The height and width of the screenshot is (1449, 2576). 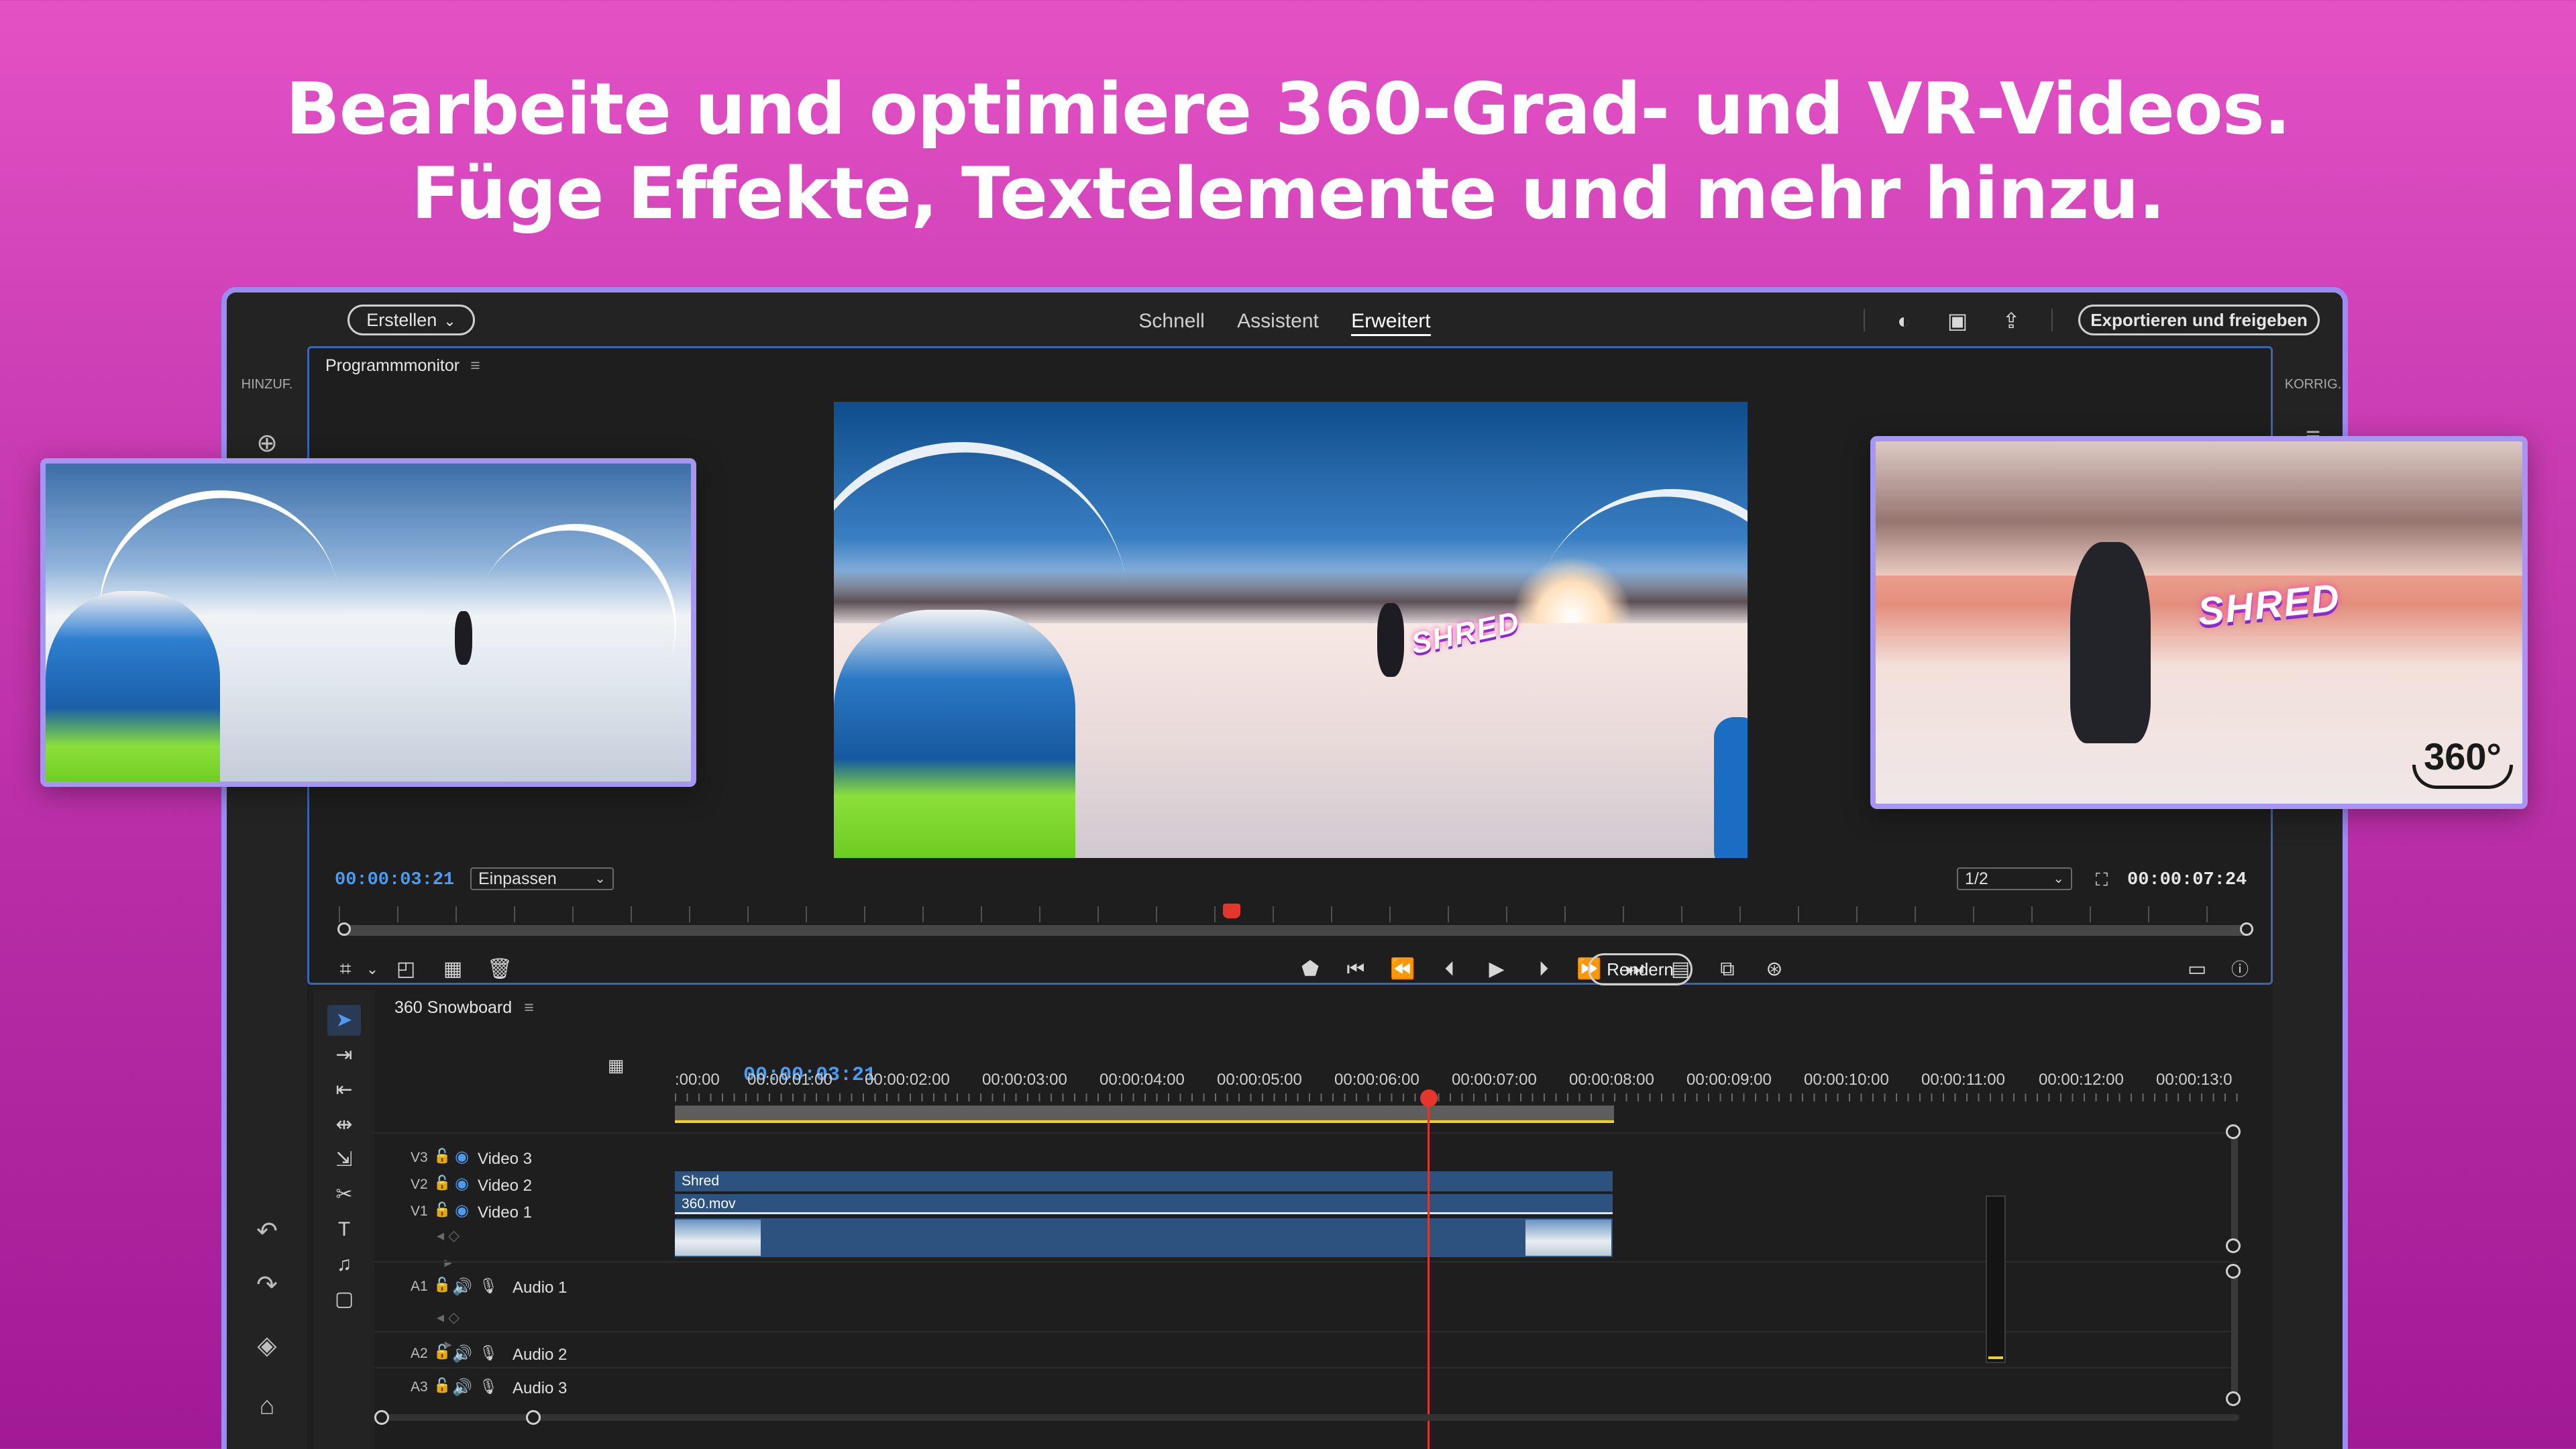 I want to click on rewind-icon: ⏪, so click(x=1402, y=969).